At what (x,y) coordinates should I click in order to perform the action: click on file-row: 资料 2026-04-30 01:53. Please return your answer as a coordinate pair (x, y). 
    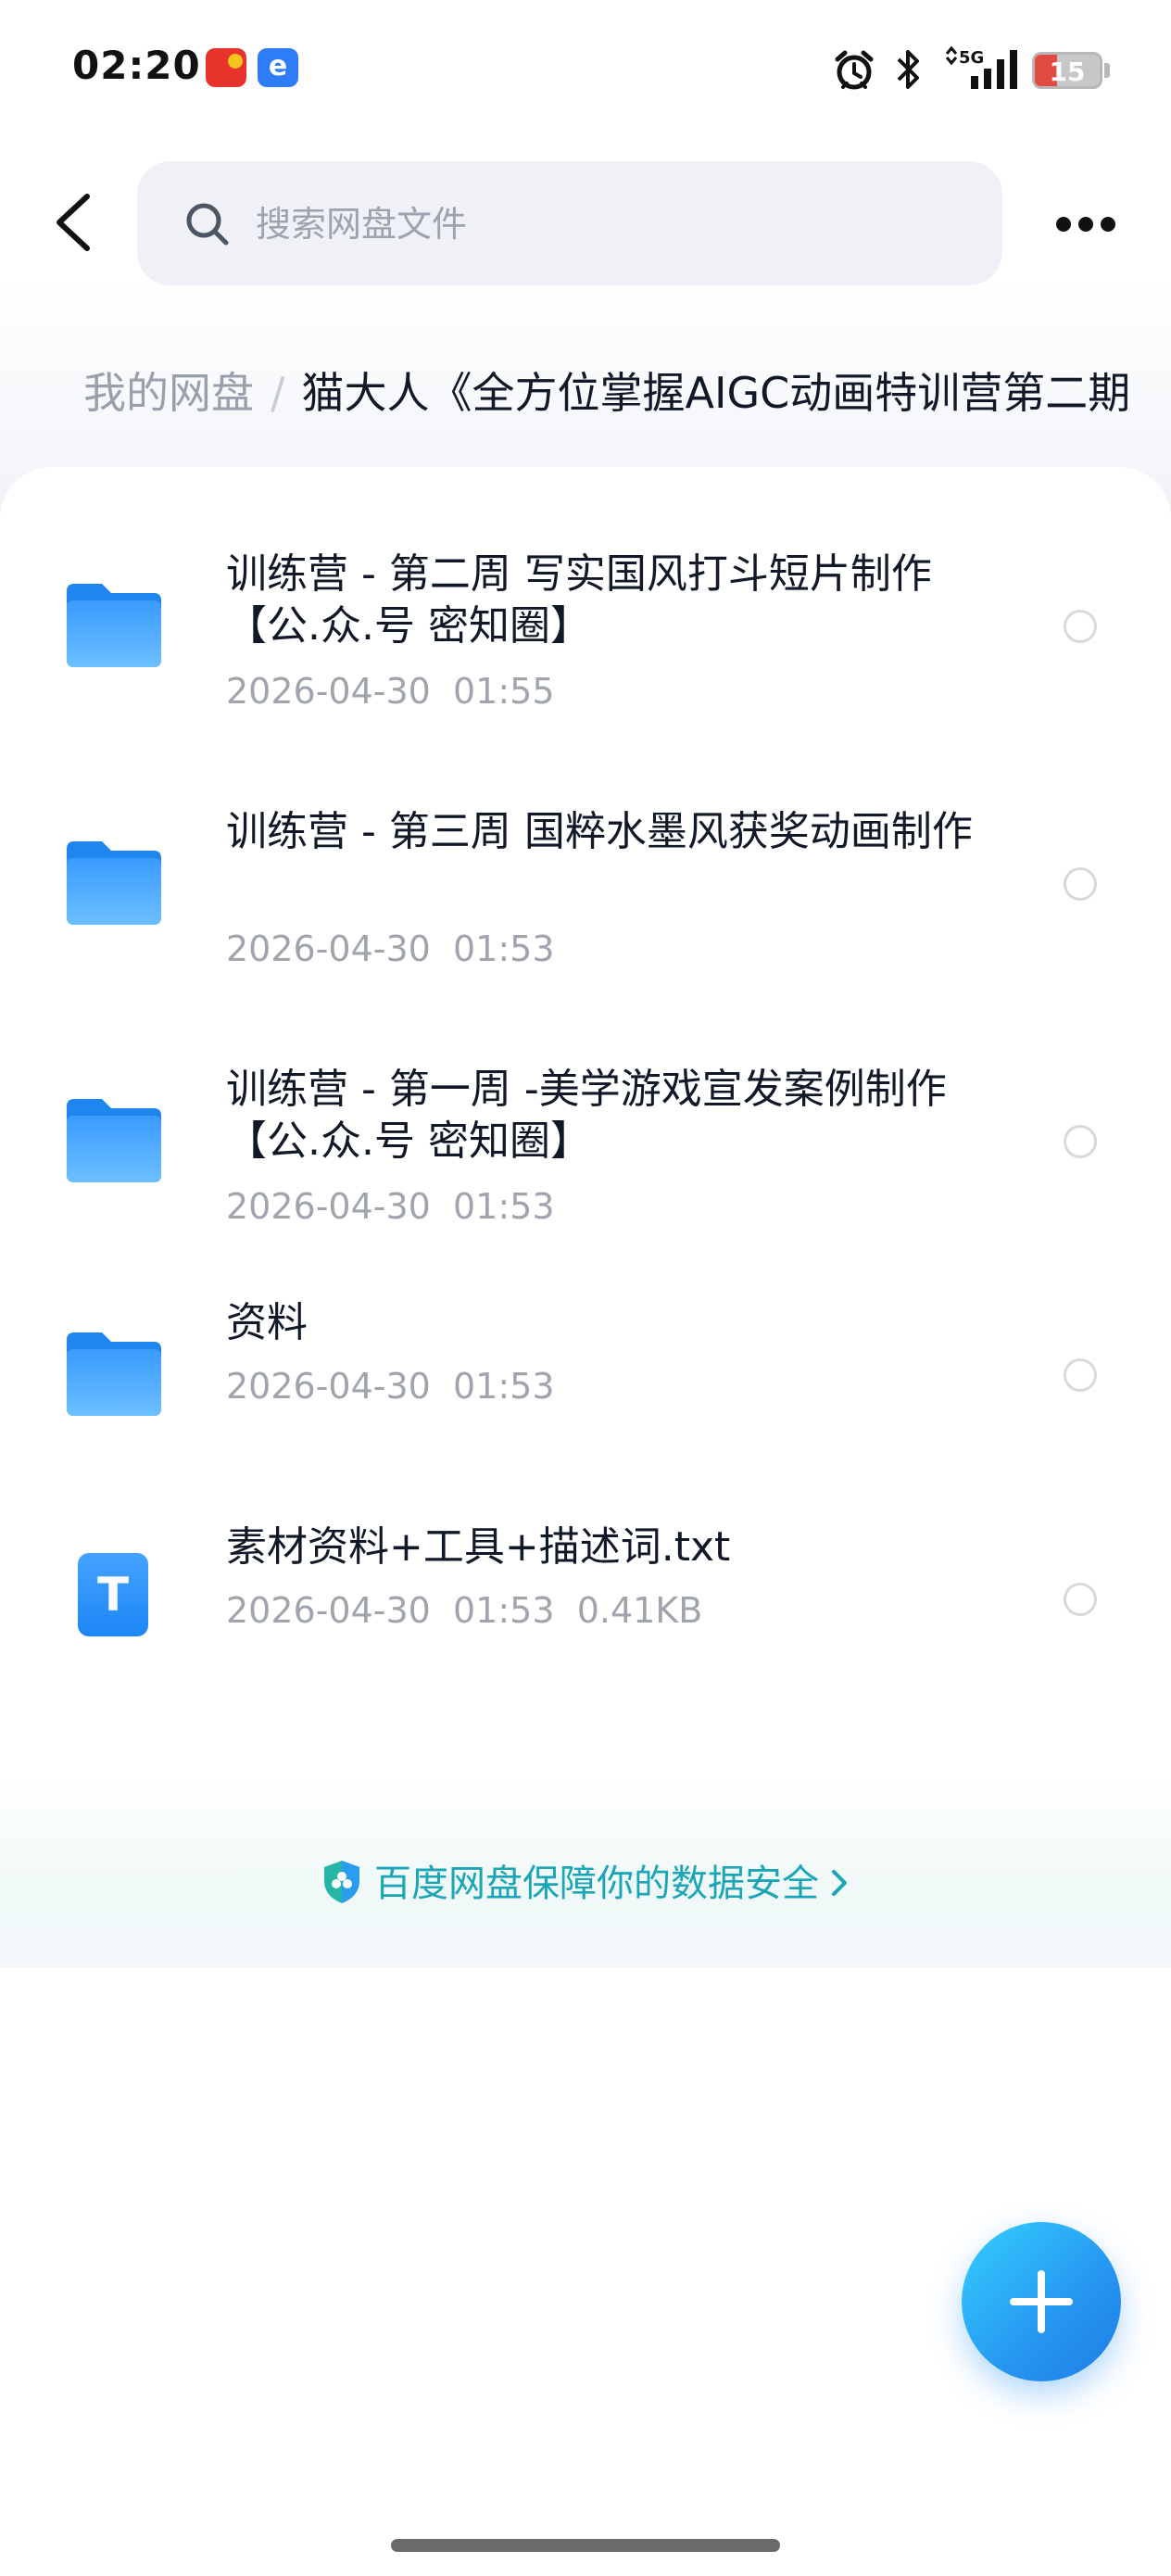
    Looking at the image, I should click on (585, 1393).